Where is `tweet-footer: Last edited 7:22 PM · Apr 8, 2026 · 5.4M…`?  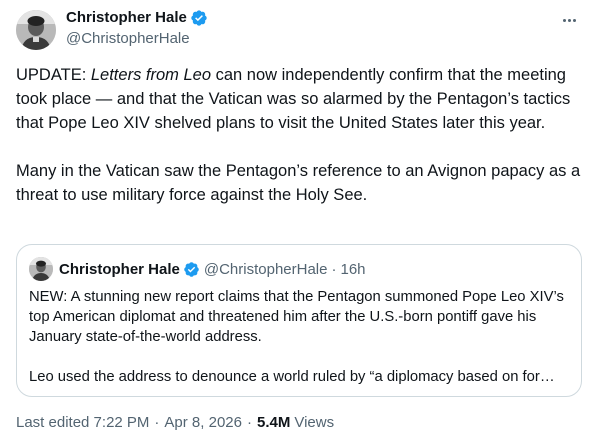 tweet-footer: Last edited 7:22 PM · Apr 8, 2026 · 5.4M… is located at coordinates (299, 422).